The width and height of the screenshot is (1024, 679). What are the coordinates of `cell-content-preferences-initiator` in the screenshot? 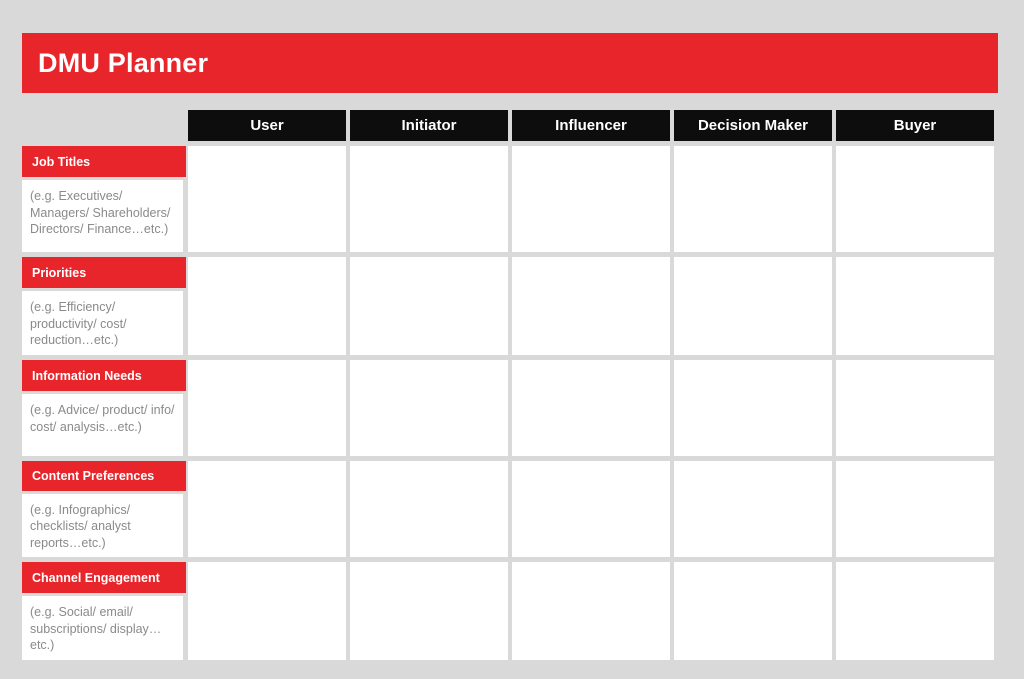 It's located at (429, 509).